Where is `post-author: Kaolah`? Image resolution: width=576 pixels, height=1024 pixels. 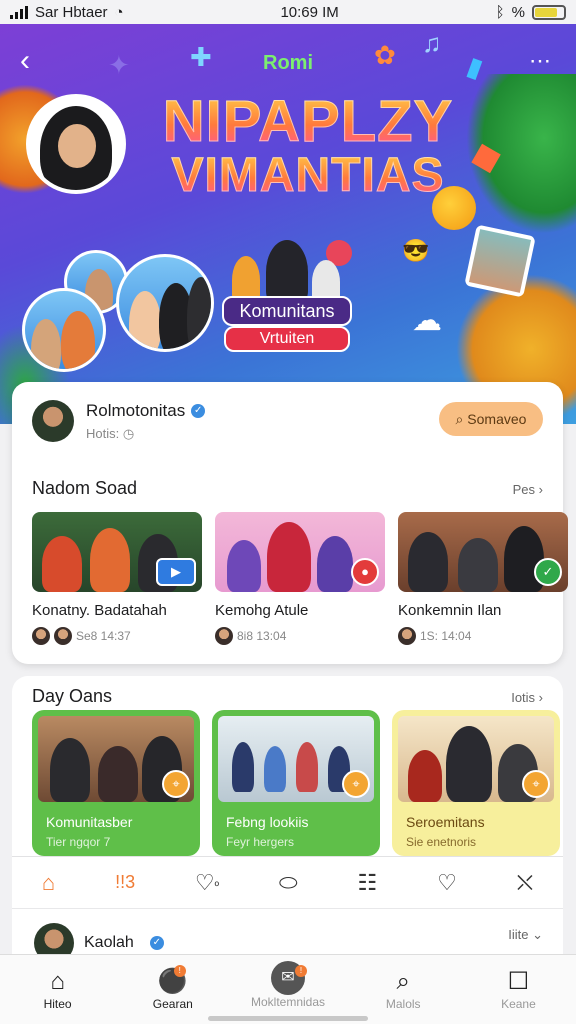
post-author: Kaolah is located at coordinates (109, 942).